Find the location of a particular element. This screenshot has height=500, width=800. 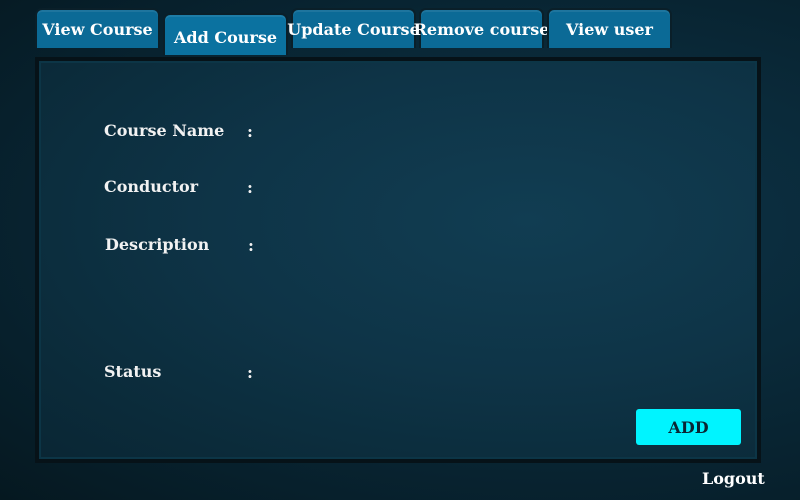

logout-link: Logout is located at coordinates (733, 478).